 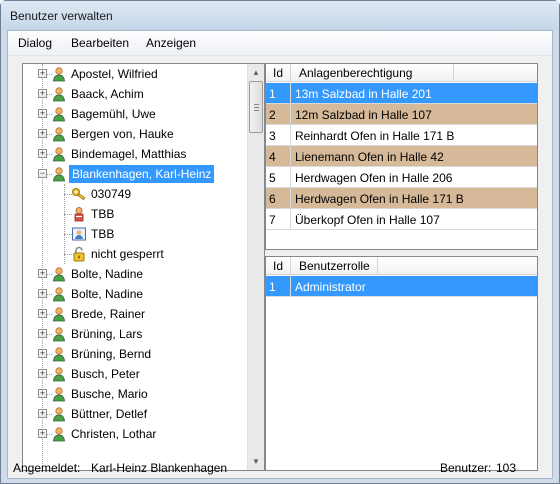 I want to click on tree-user-label: Baack, Achim, so click(x=107, y=94).